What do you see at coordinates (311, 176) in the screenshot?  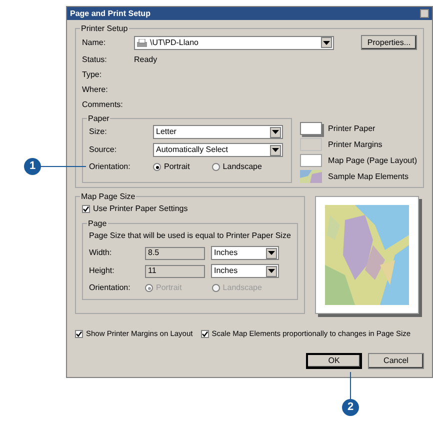 I see `map-swatch-icon` at bounding box center [311, 176].